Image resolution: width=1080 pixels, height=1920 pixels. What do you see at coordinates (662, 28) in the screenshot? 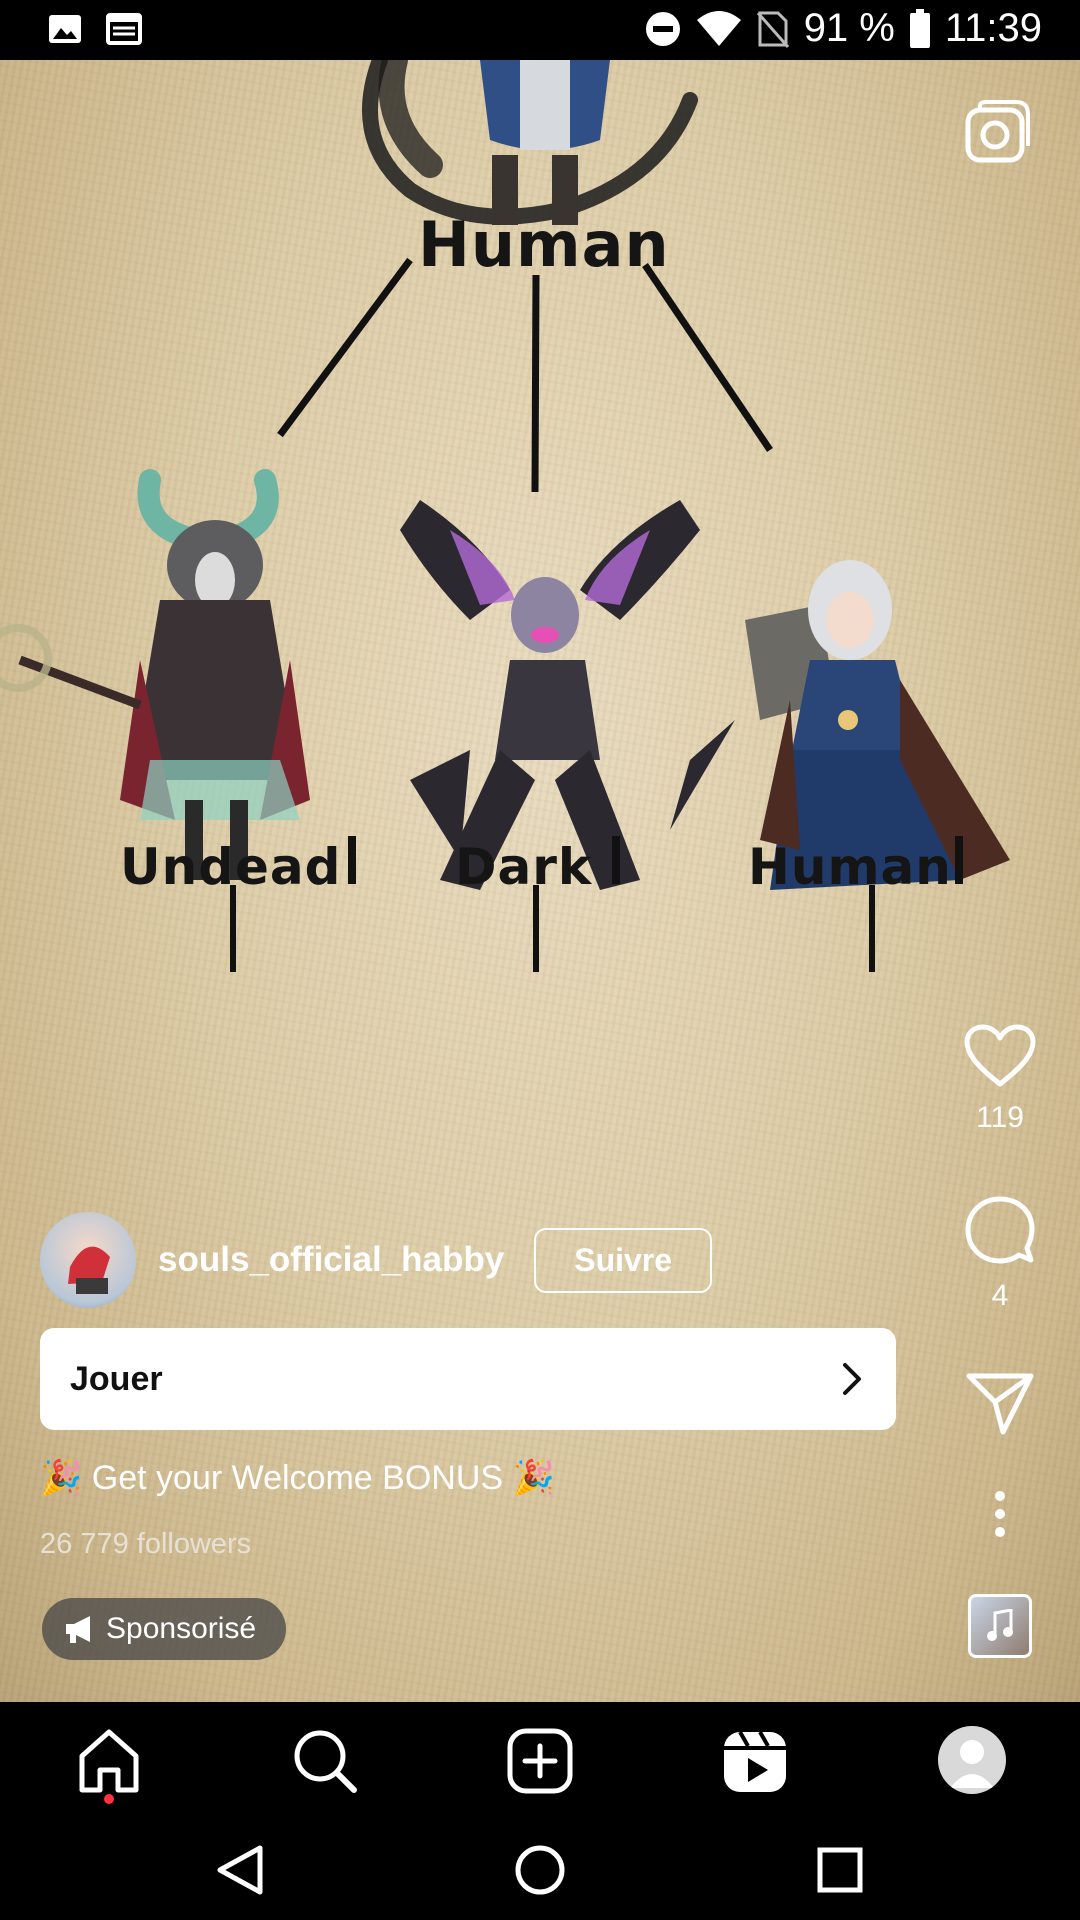
I see `dnd-icon` at bounding box center [662, 28].